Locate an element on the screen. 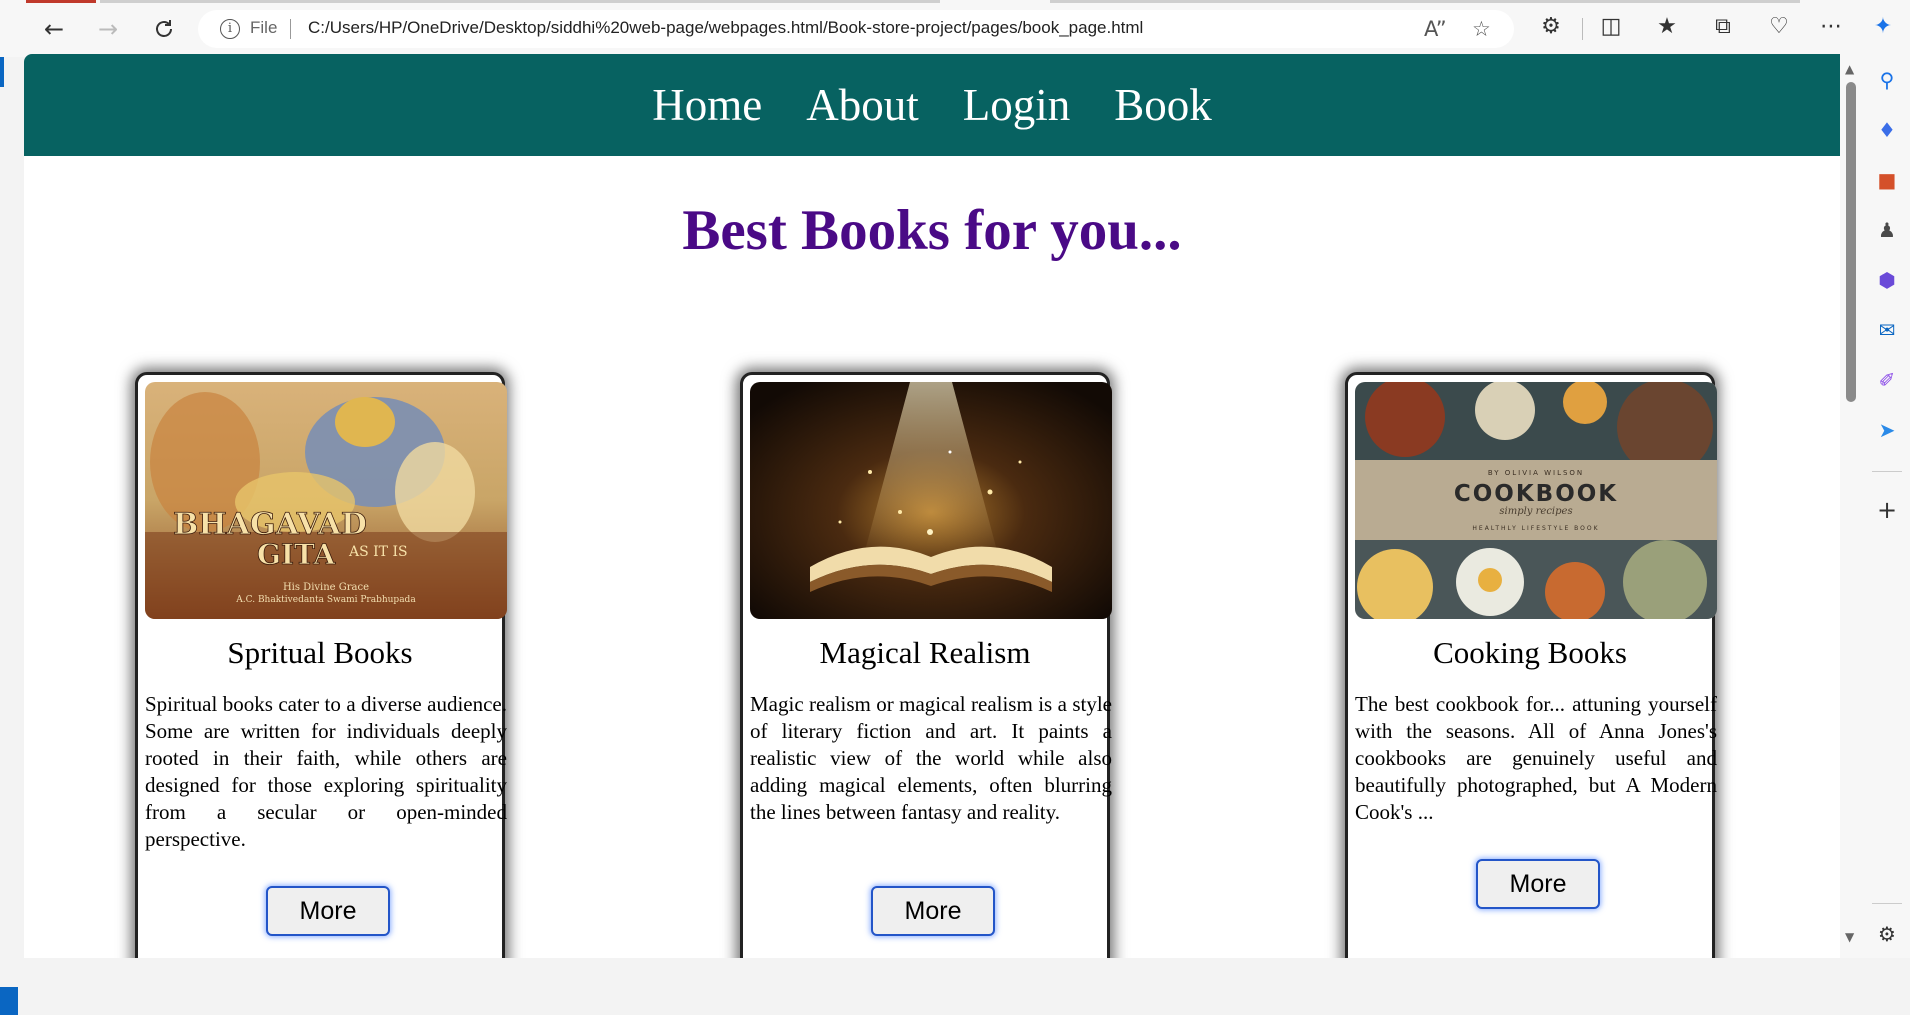  designer-icon: ✐ is located at coordinates (1887, 380).